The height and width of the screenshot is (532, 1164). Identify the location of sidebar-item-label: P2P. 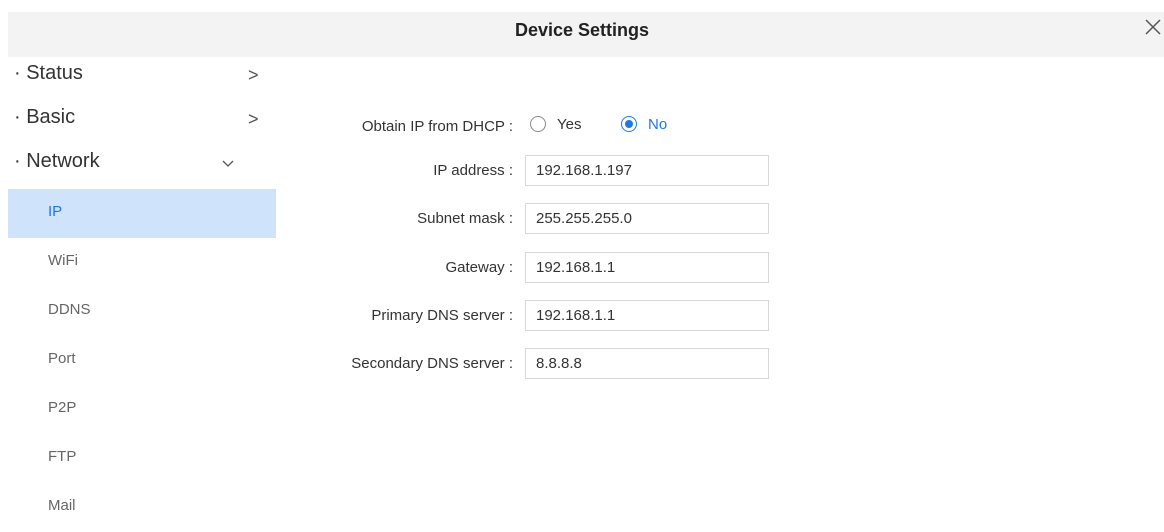
(62, 407).